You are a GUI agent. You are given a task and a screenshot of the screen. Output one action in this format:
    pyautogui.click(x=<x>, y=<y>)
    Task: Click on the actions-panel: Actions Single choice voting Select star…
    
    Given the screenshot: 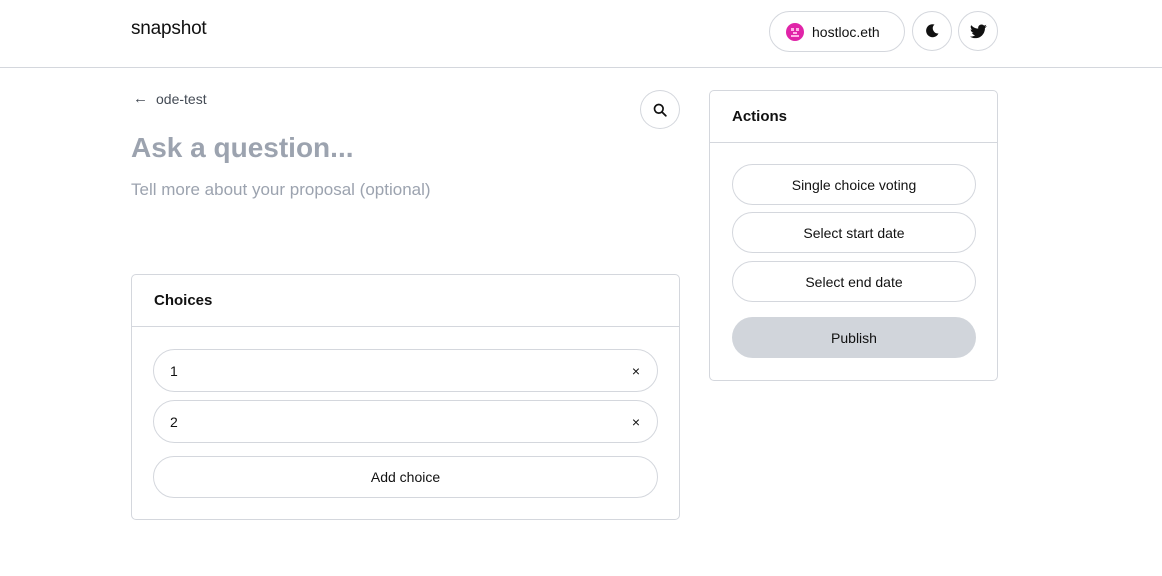 What is the action you would take?
    pyautogui.click(x=853, y=235)
    